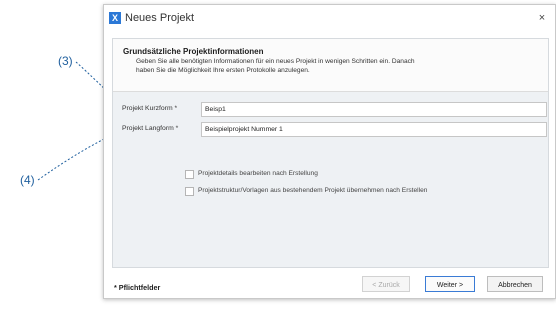  What do you see at coordinates (27, 180) in the screenshot?
I see `callout-4: (4)` at bounding box center [27, 180].